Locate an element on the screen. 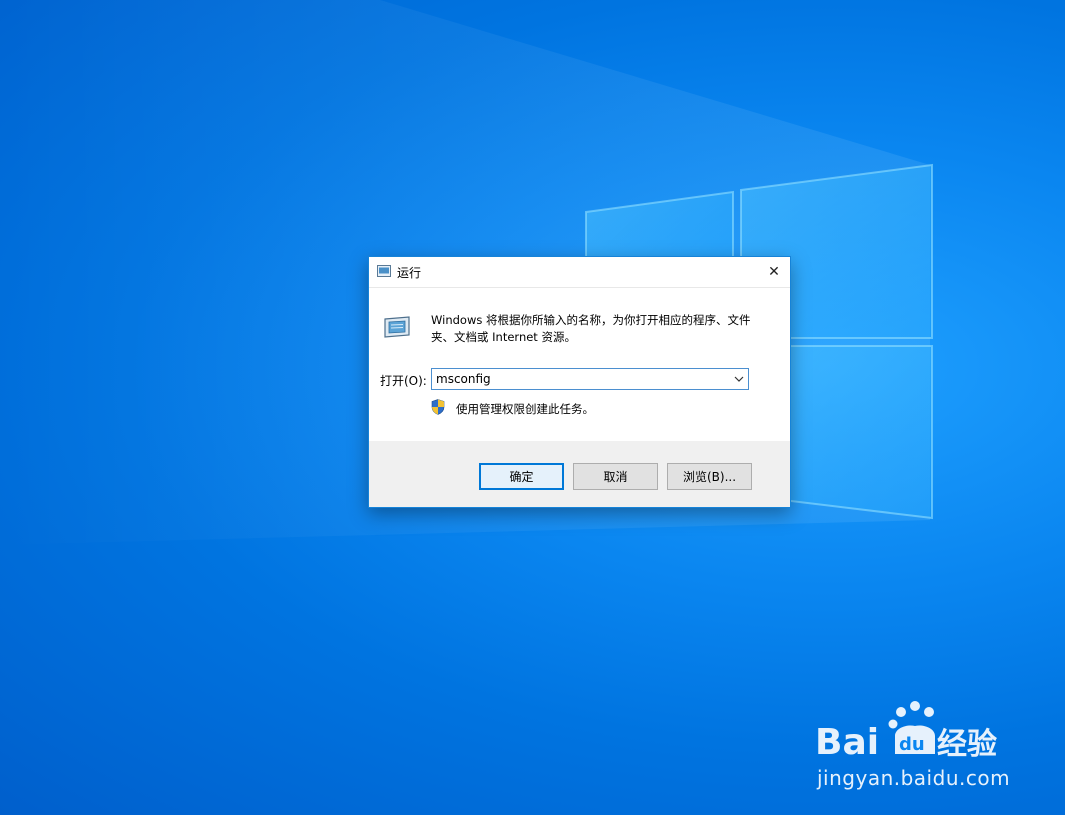  baidu-jingyan-watermark: Bai 经验 du jingyan.baidu.com is located at coordinates (915, 745).